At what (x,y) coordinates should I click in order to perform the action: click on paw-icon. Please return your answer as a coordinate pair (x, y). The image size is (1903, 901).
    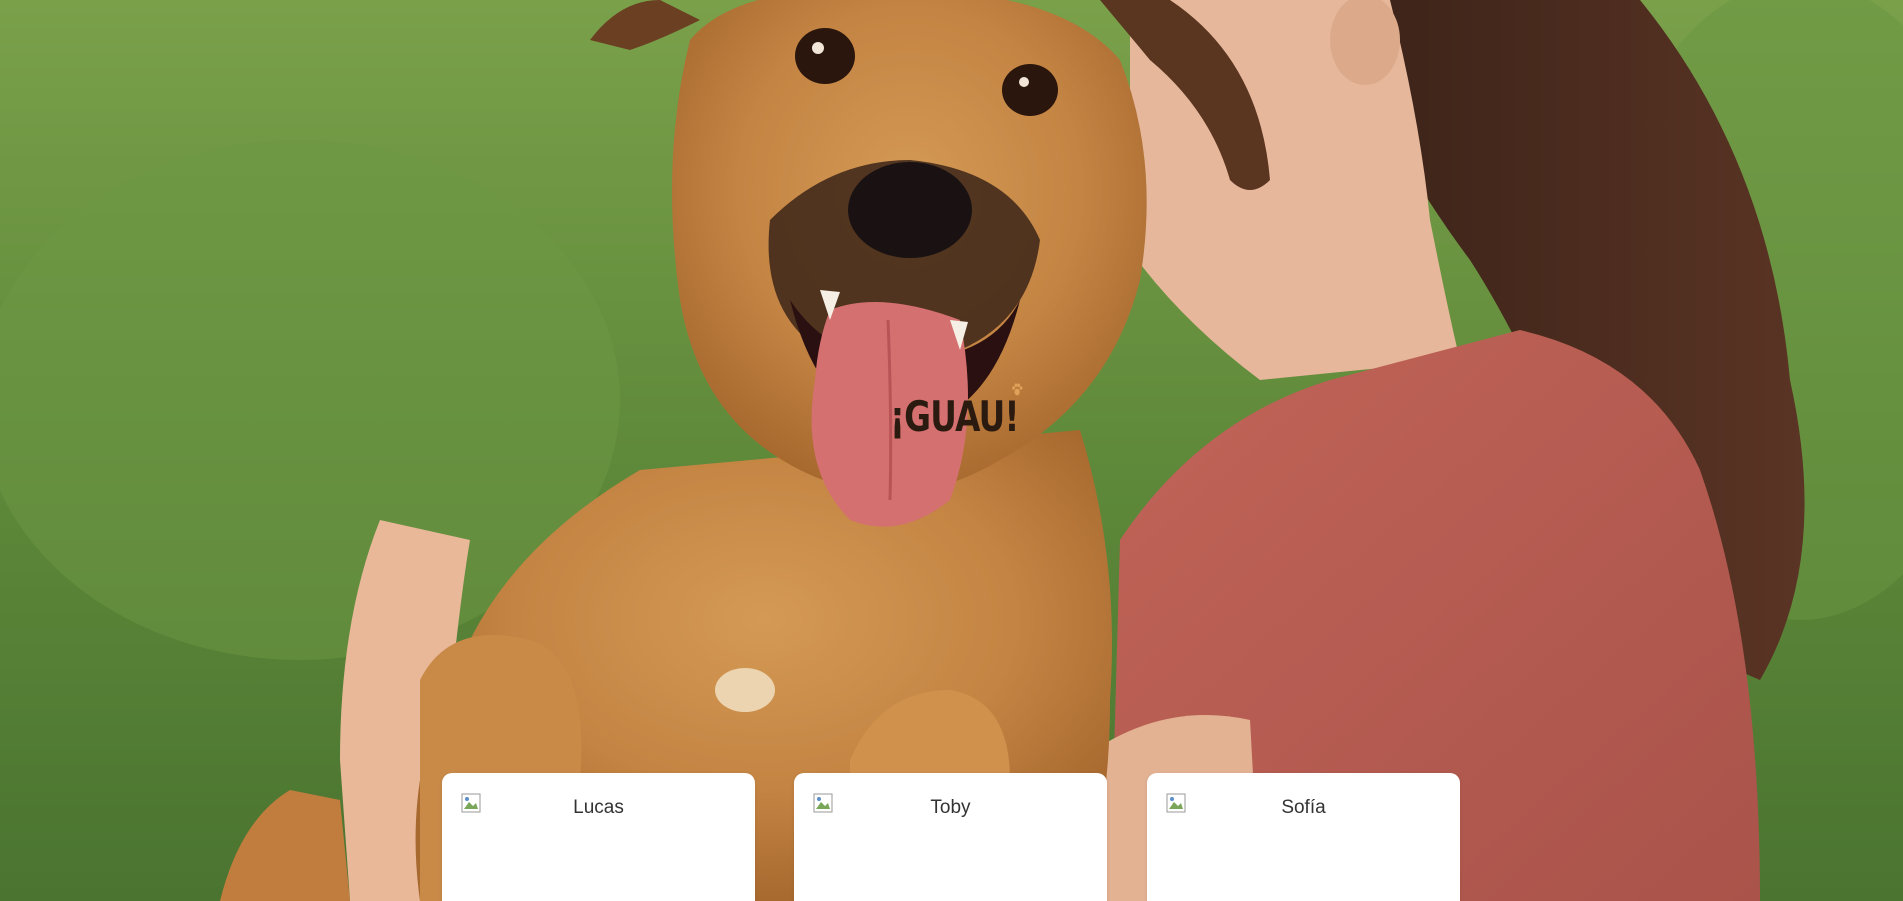
    Looking at the image, I should click on (1017, 389).